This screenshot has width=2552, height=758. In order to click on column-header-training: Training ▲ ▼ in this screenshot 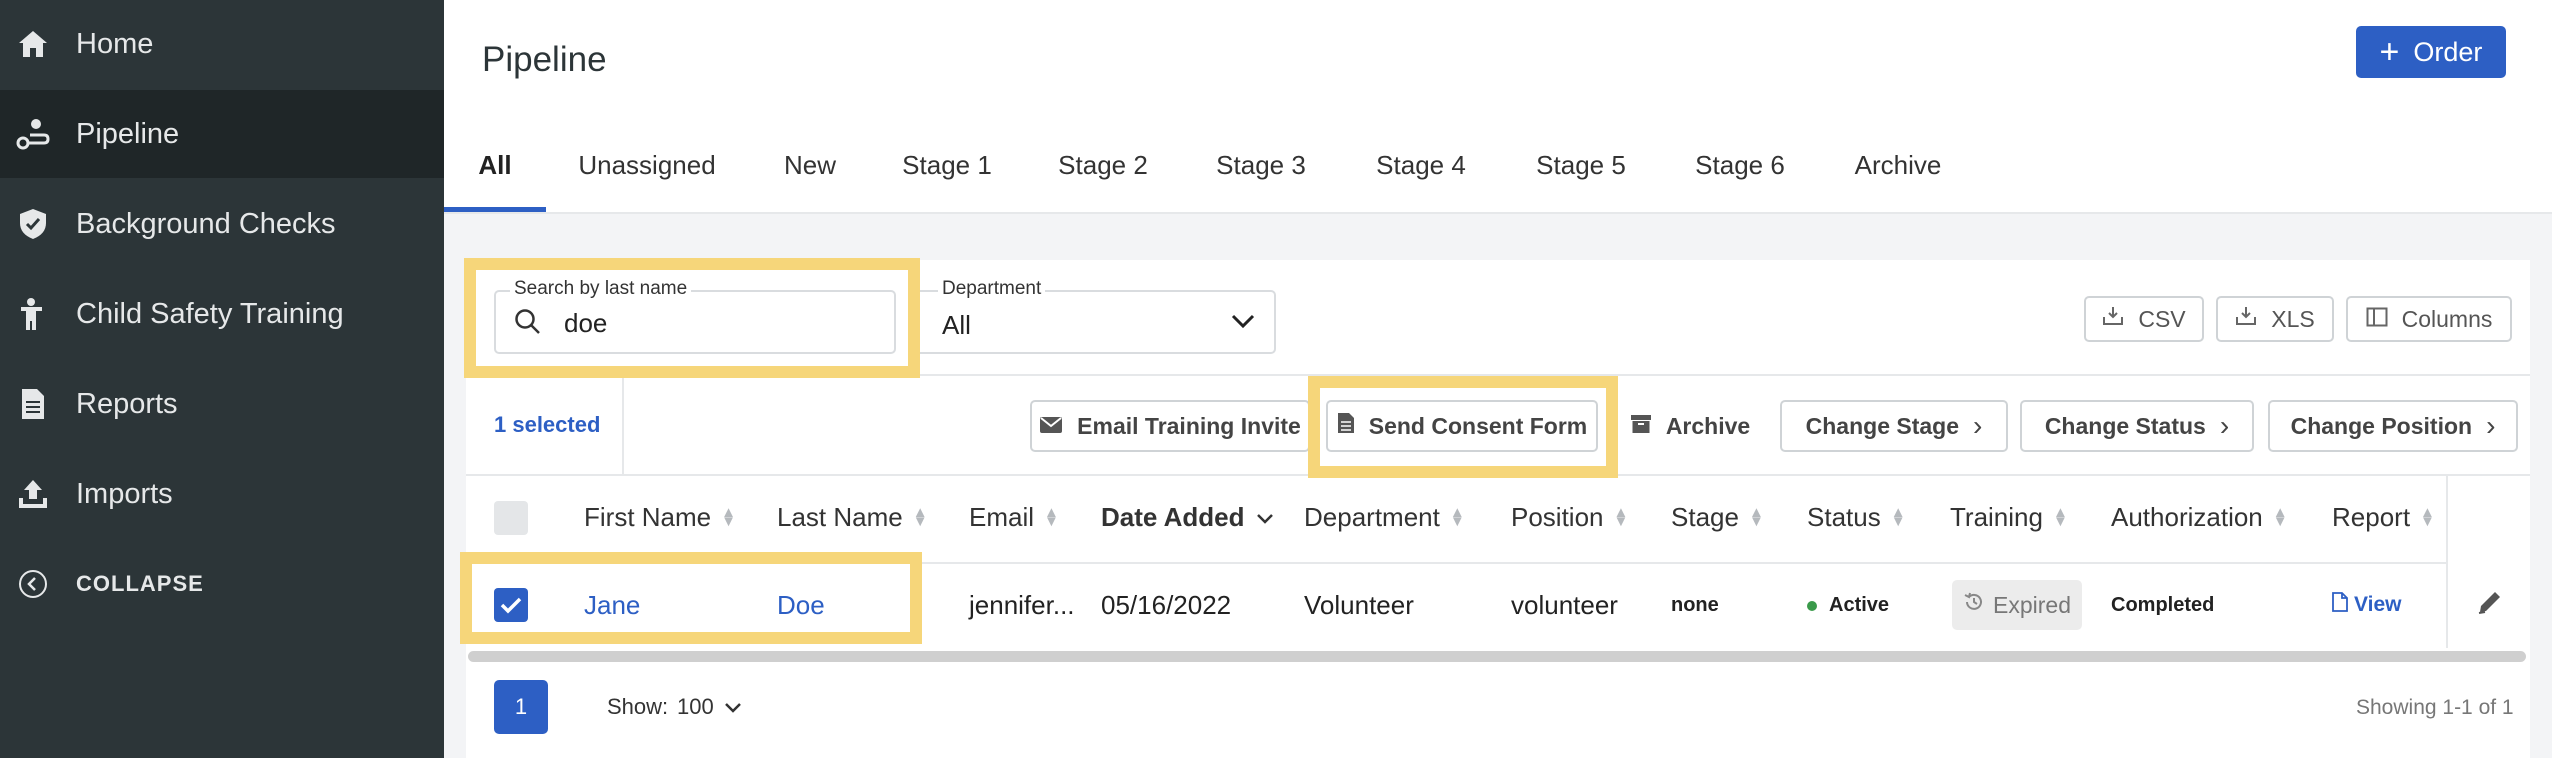, I will do `click(2009, 517)`.